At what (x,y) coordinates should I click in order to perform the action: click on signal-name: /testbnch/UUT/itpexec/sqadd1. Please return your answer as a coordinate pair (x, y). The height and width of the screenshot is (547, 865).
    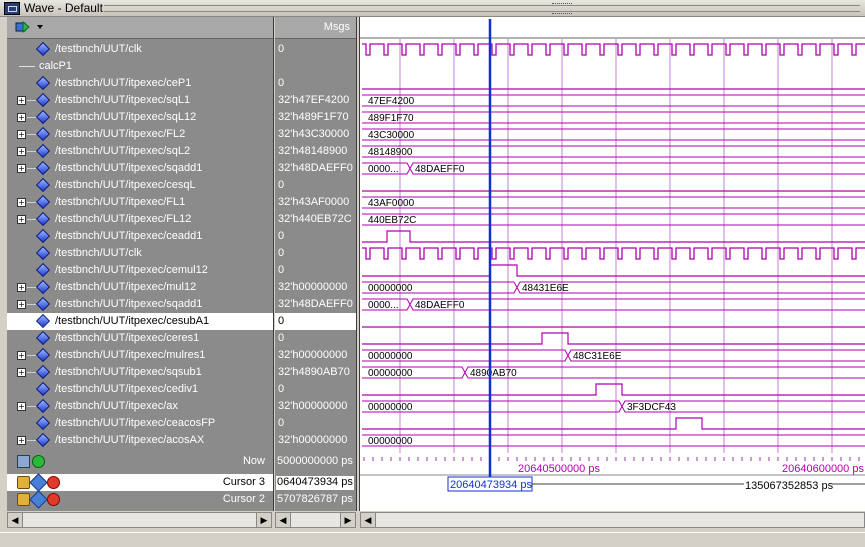
    Looking at the image, I should click on (129, 304).